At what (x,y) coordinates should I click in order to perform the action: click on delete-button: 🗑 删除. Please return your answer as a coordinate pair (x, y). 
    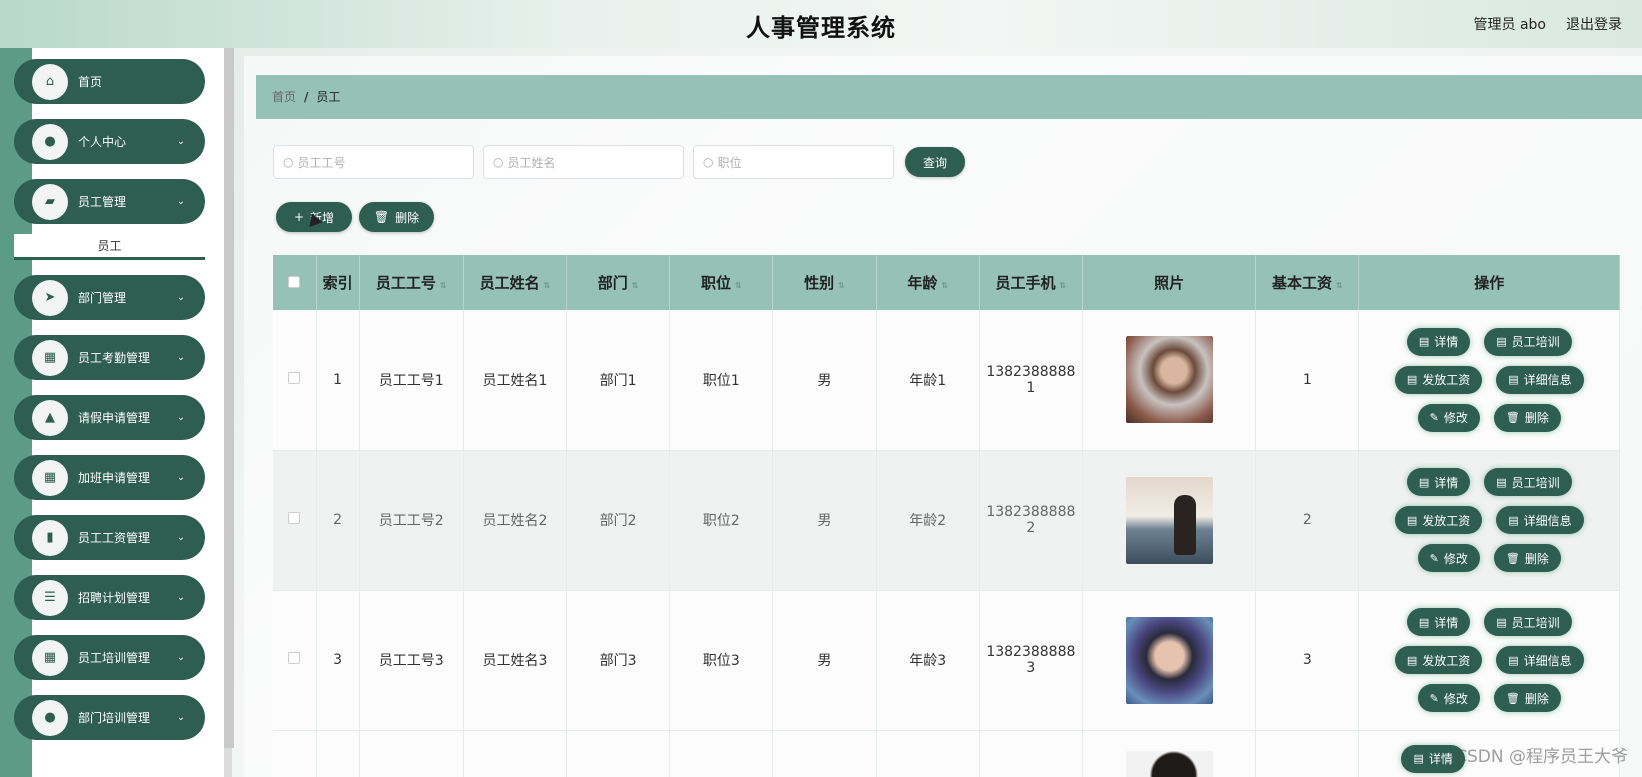
    Looking at the image, I should click on (396, 217).